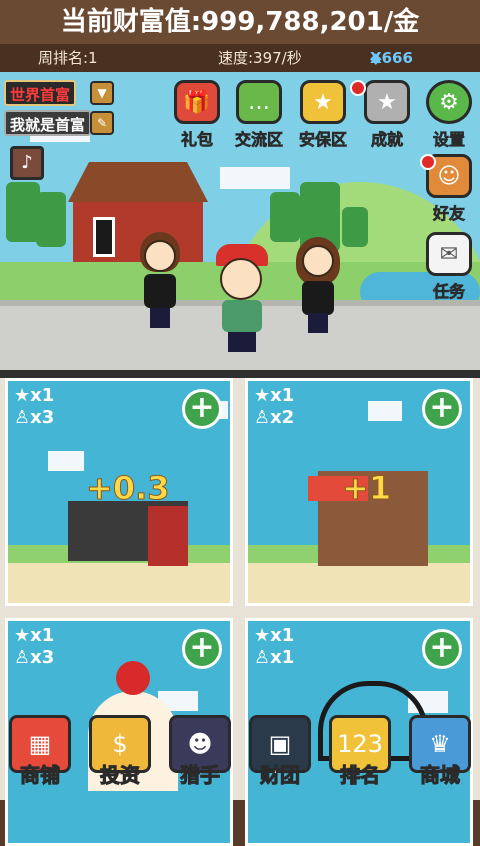 Image resolution: width=480 pixels, height=846 pixels. I want to click on chat-label: 交流区, so click(259, 140).